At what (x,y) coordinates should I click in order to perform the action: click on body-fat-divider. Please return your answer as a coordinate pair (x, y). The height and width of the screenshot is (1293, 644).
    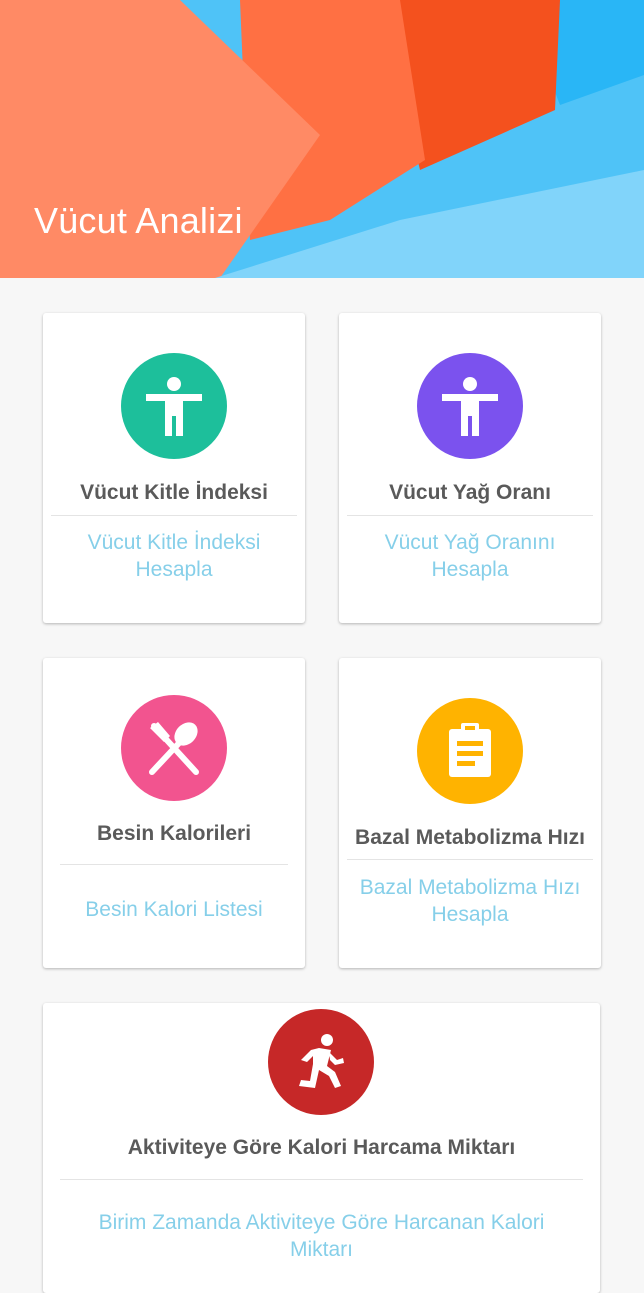
    Looking at the image, I should click on (470, 515).